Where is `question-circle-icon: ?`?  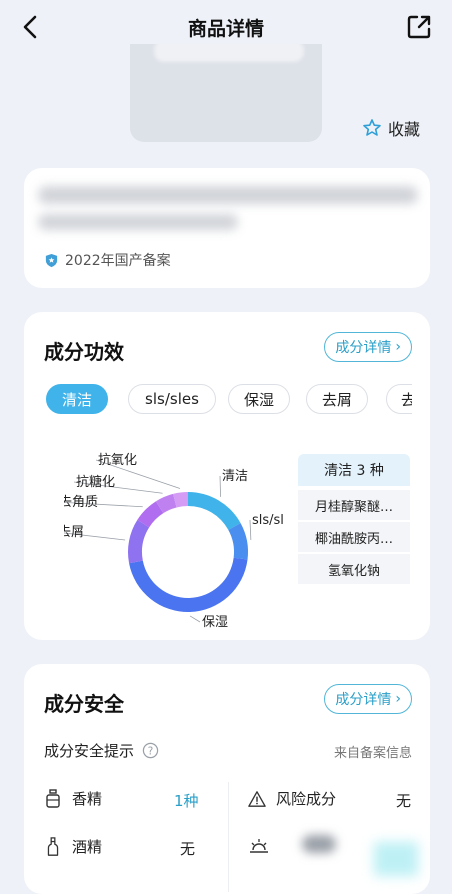 question-circle-icon: ? is located at coordinates (150, 750).